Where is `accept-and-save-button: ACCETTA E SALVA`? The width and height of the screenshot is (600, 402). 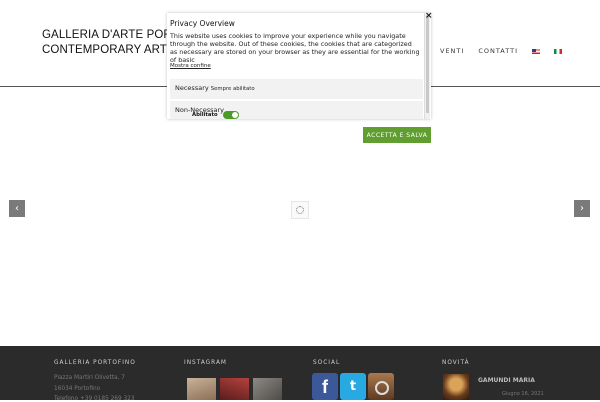 accept-and-save-button: ACCETTA E SALVA is located at coordinates (397, 135).